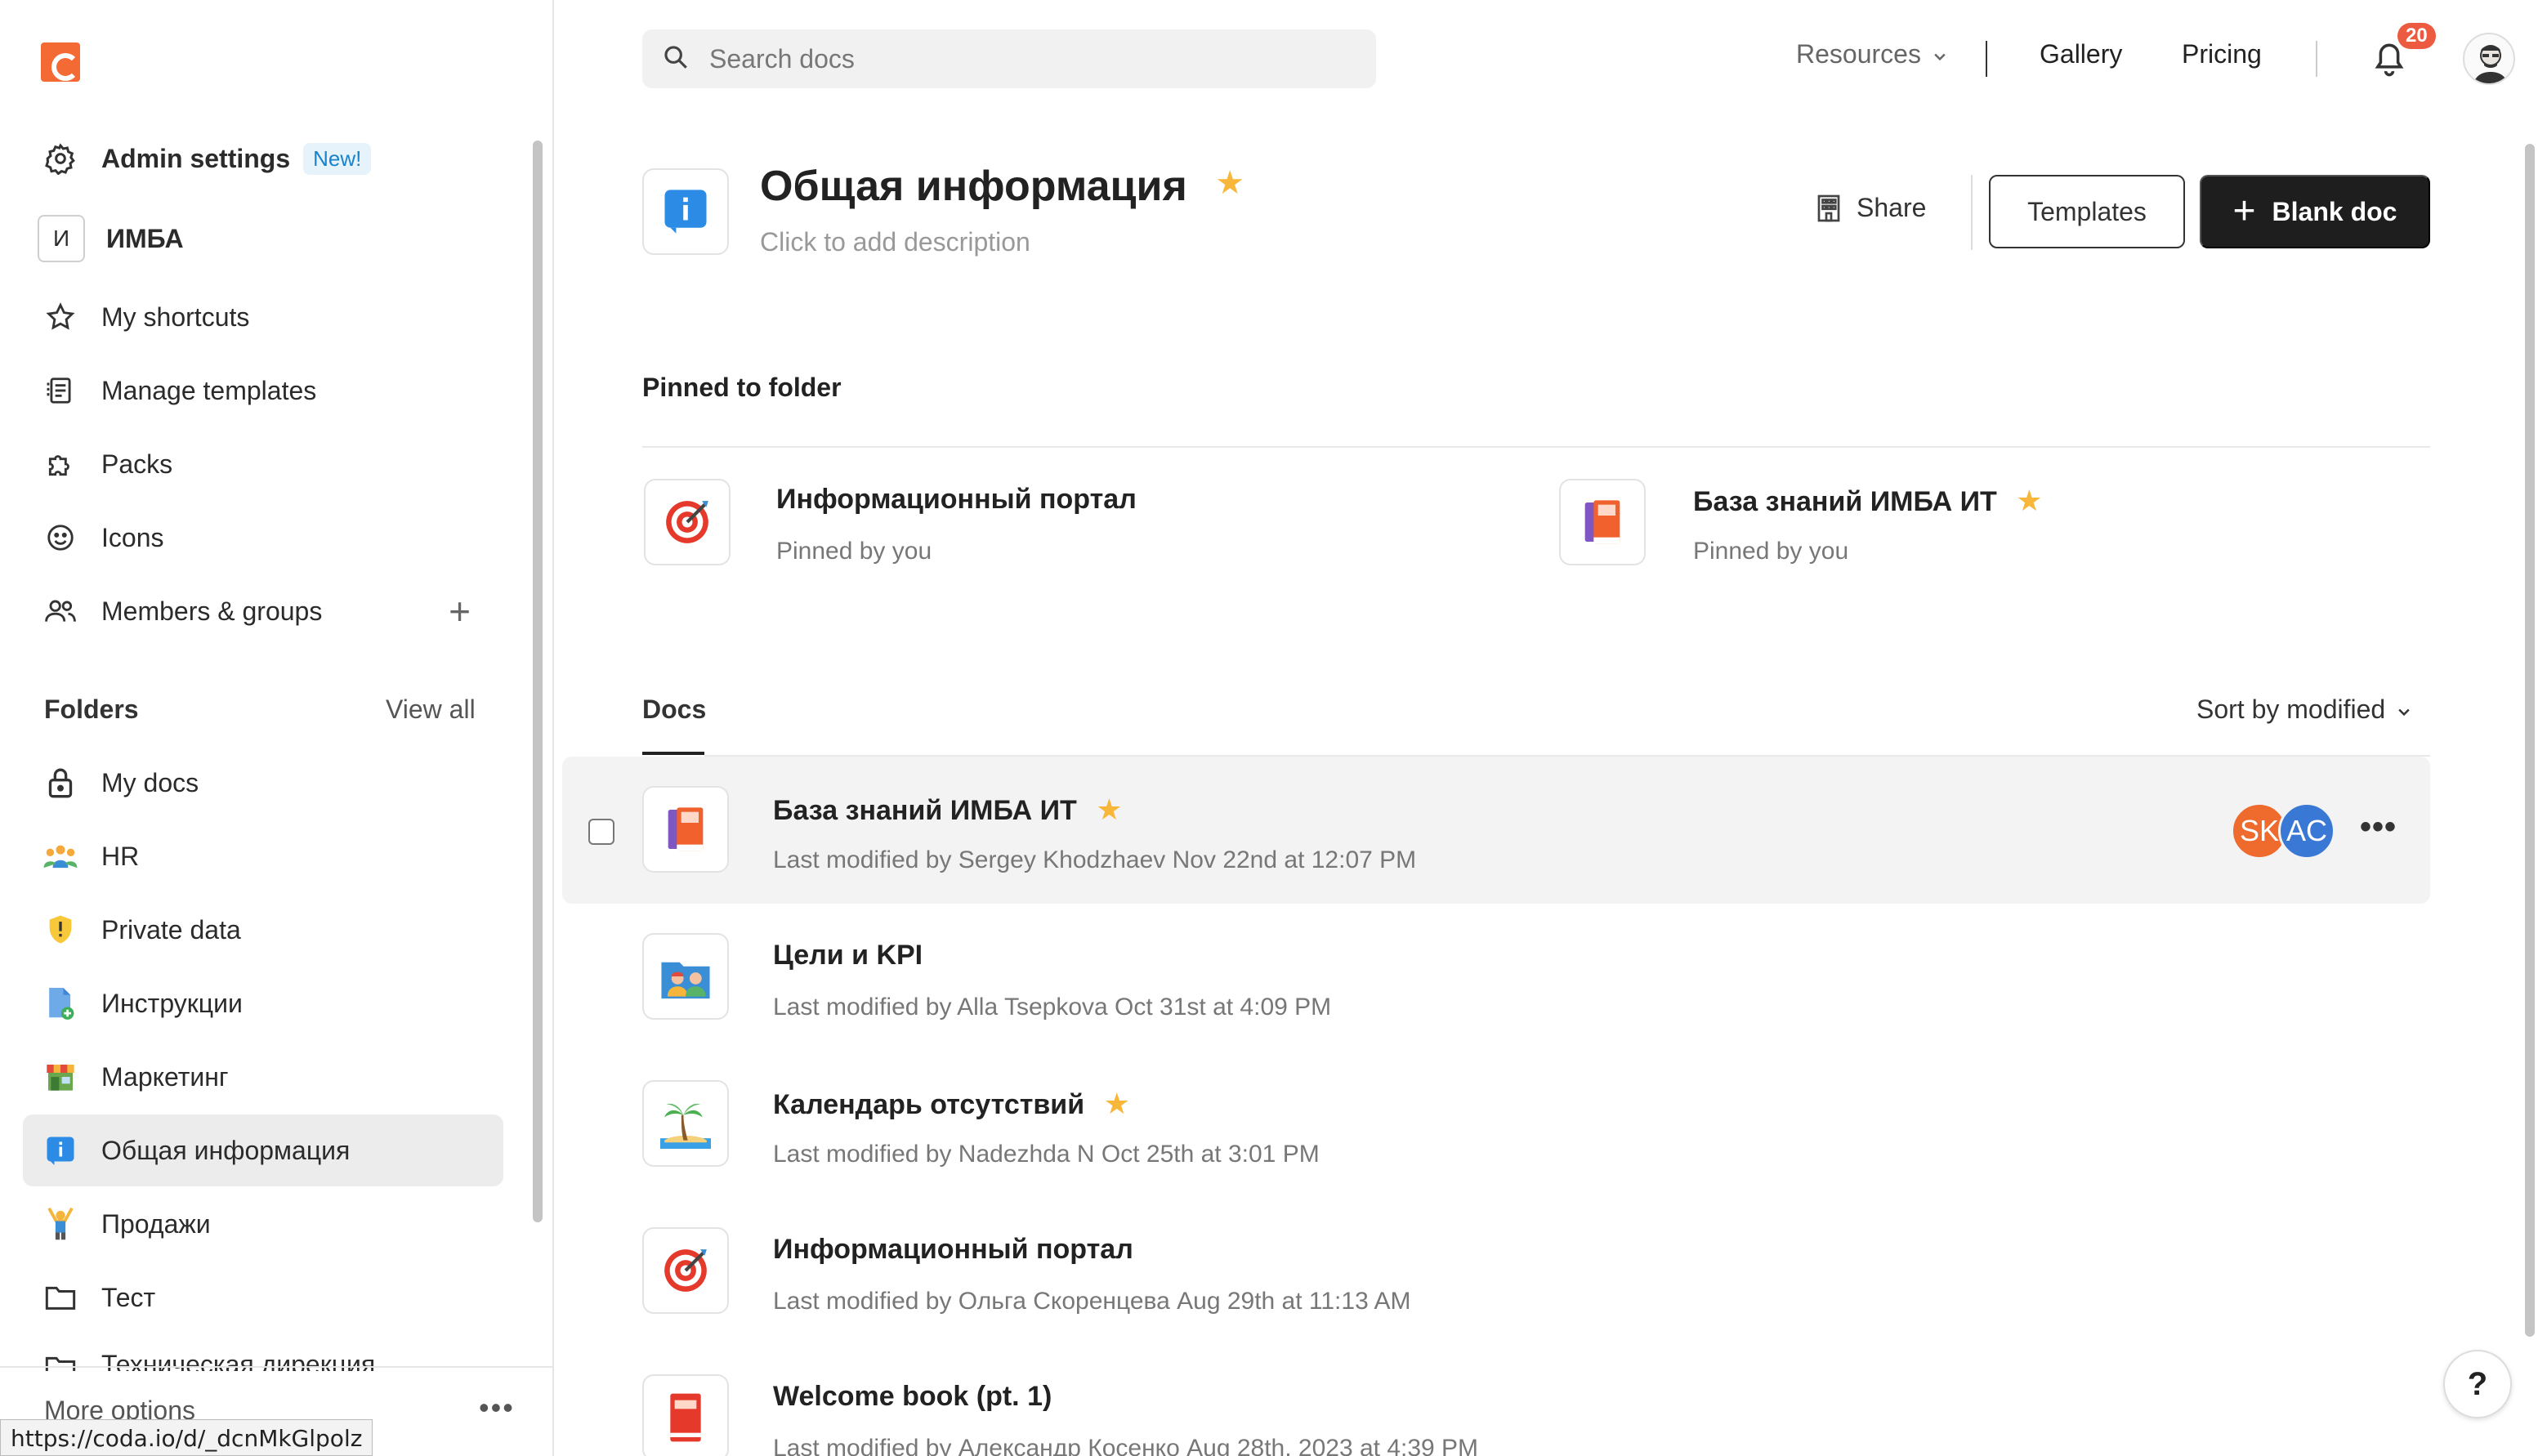 The width and height of the screenshot is (2547, 1456). I want to click on help-button: ?, so click(2477, 1384).